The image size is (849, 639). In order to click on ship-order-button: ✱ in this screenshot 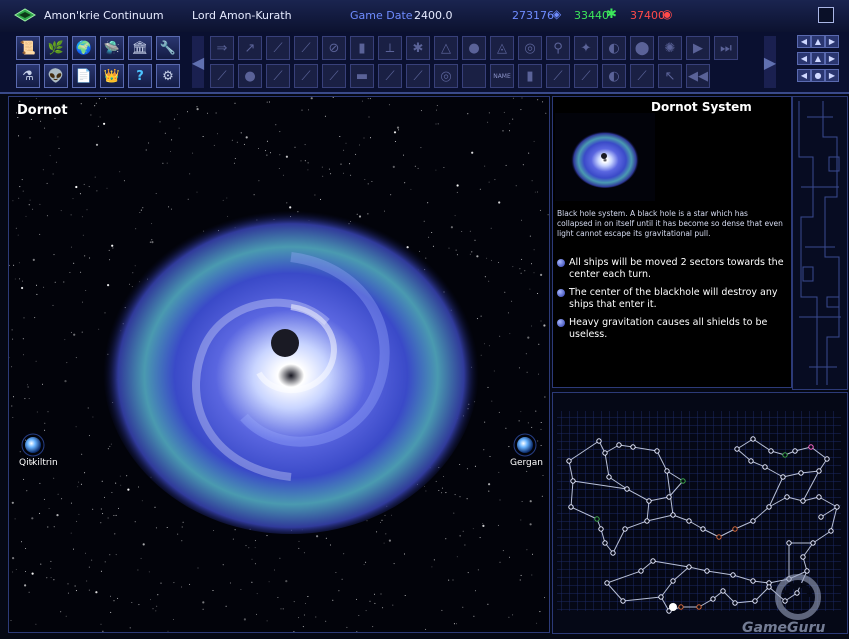, I will do `click(418, 48)`.